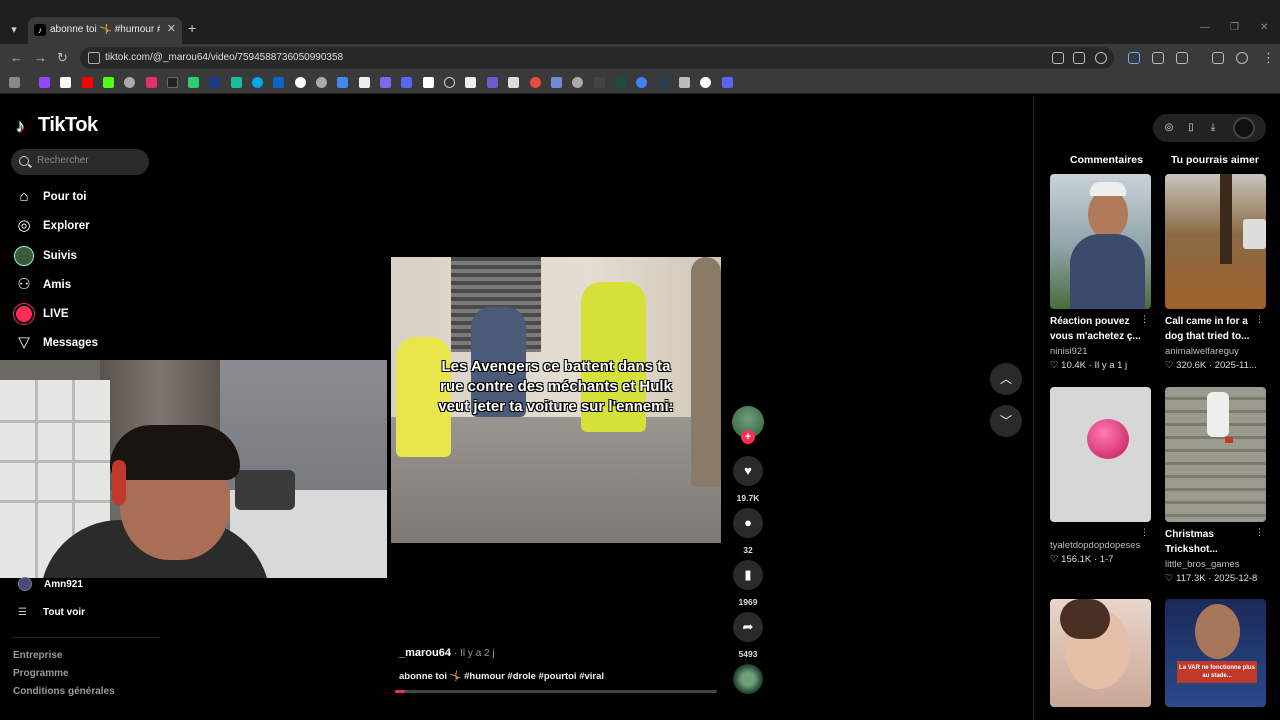  I want to click on video-progress-bar, so click(556, 691).